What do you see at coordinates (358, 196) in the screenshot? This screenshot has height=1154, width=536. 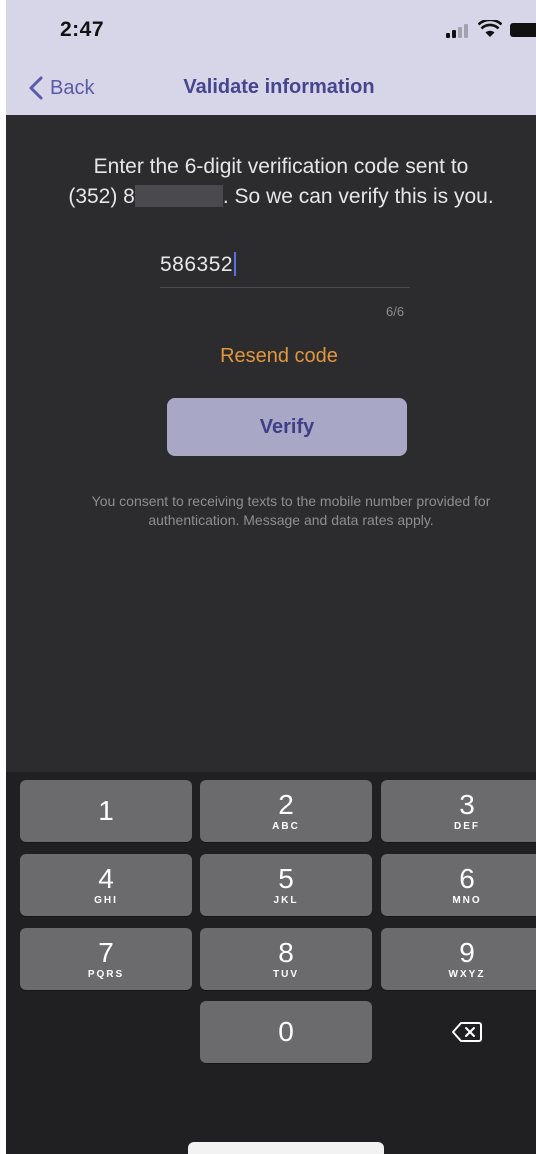 I see `instruction-suffix: . So we can verify this is you.` at bounding box center [358, 196].